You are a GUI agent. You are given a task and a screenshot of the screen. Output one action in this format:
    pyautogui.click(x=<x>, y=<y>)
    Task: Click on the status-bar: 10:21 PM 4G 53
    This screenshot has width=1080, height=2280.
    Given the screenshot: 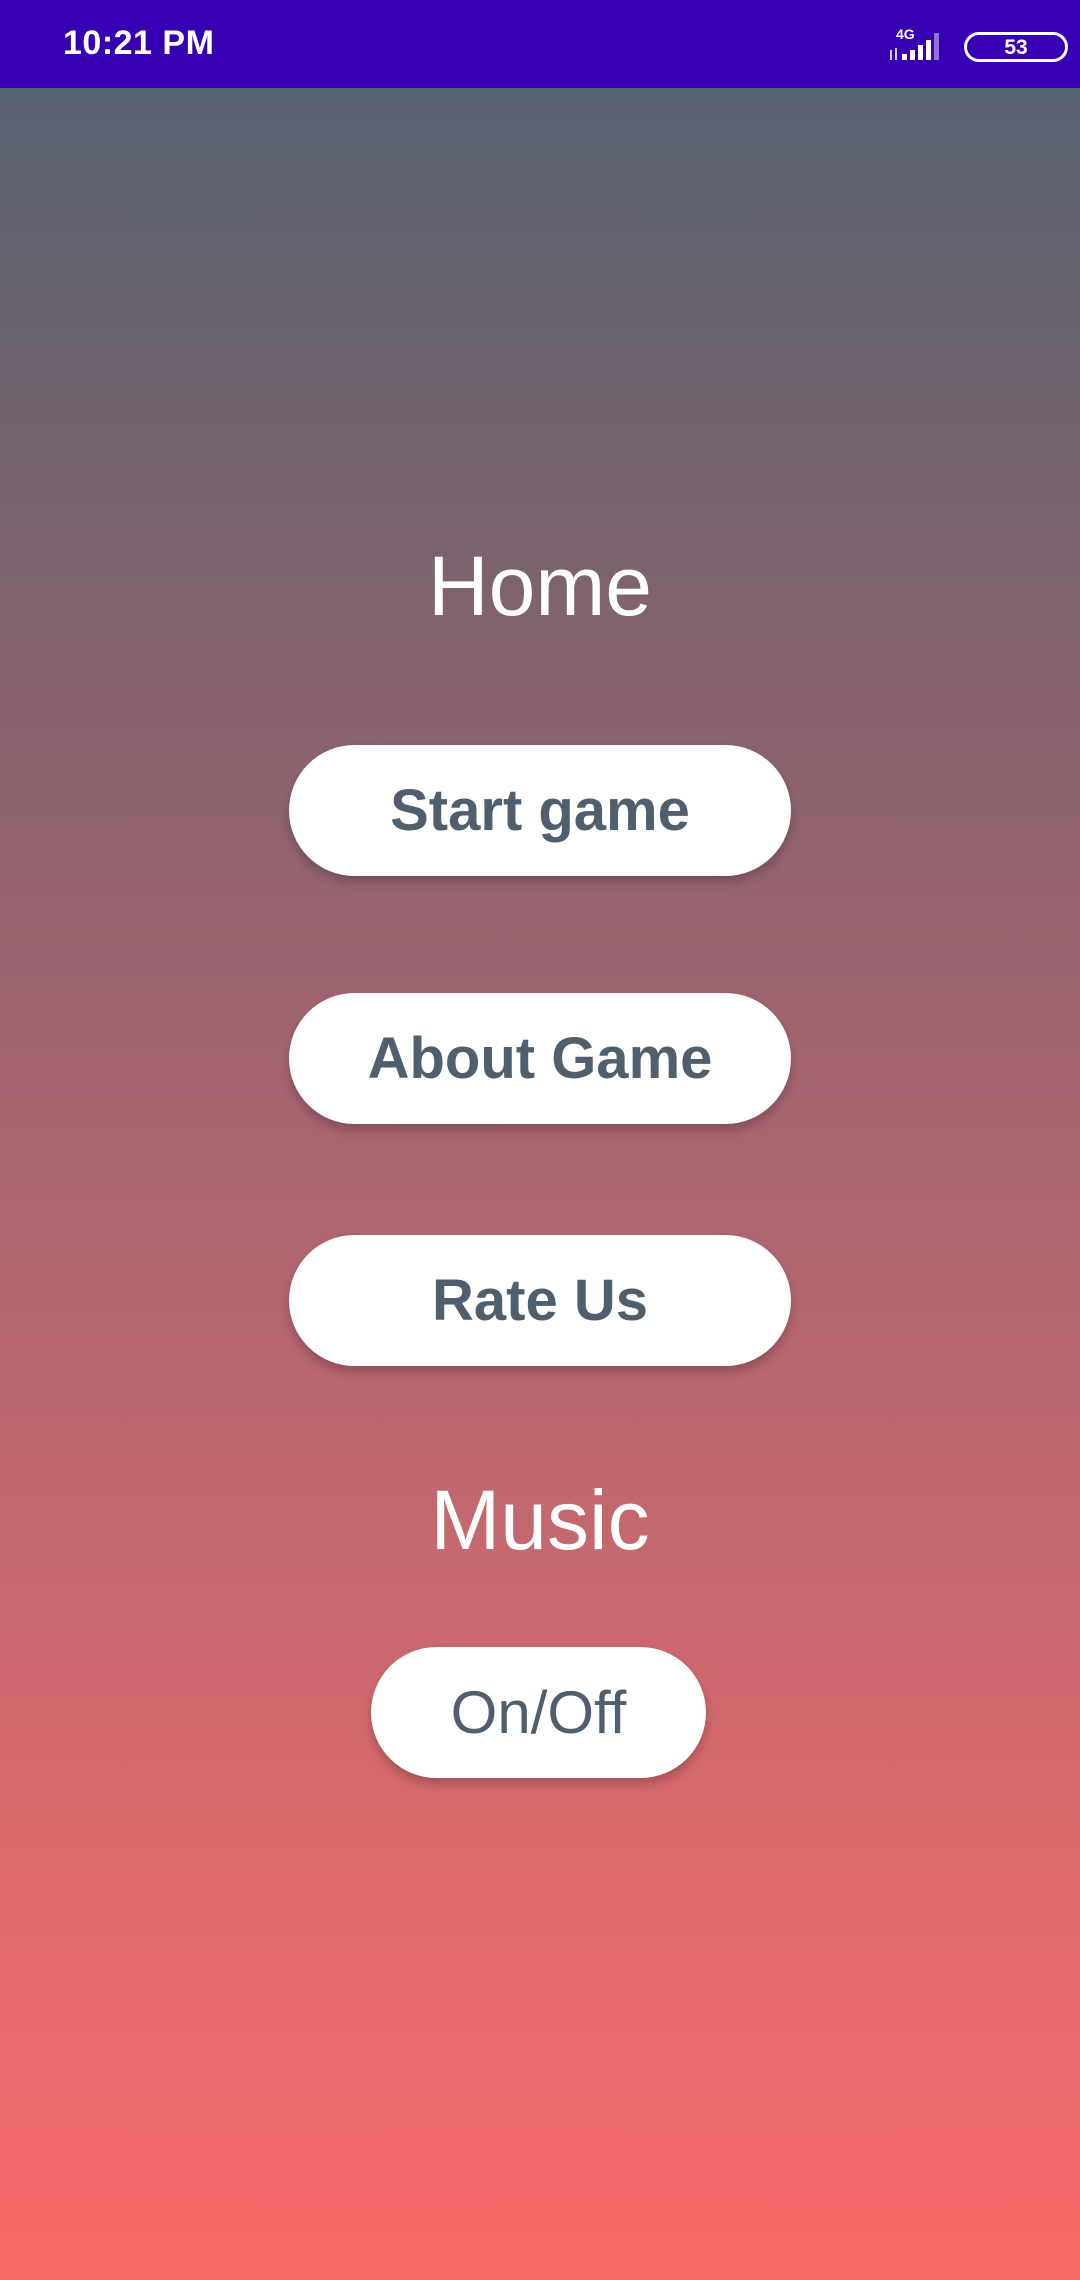 What is the action you would take?
    pyautogui.click(x=540, y=44)
    